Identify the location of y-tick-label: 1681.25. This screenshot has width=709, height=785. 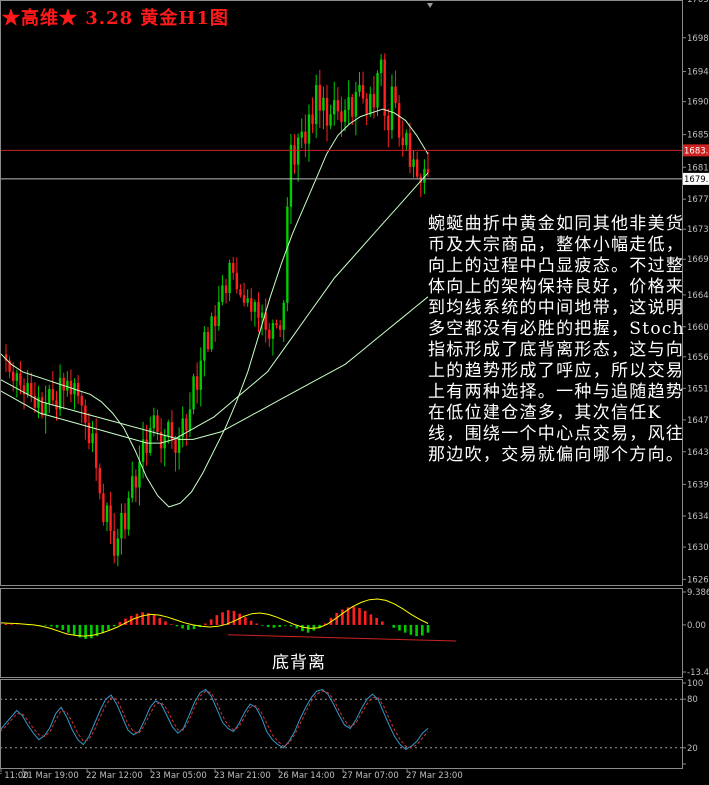
(698, 168).